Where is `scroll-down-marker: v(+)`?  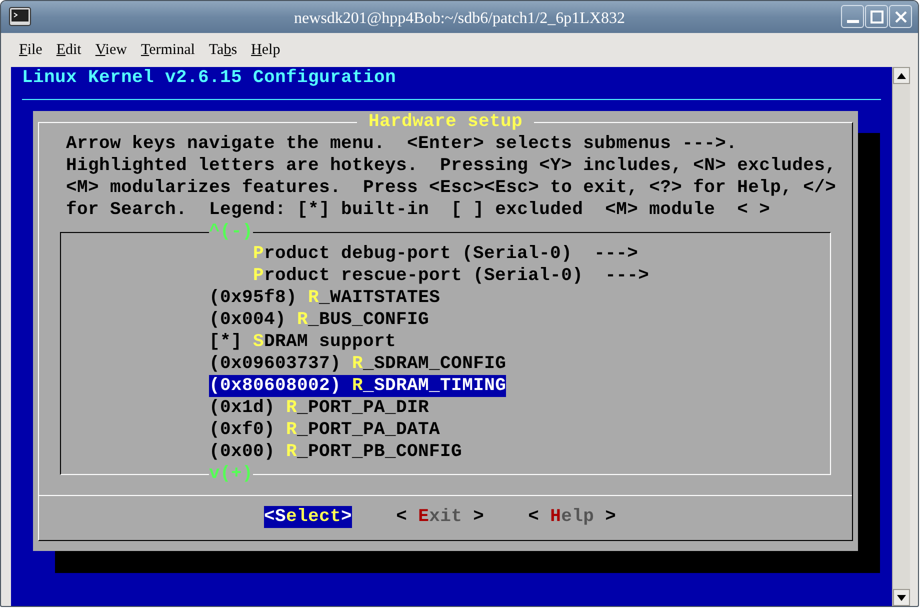
scroll-down-marker: v(+) is located at coordinates (231, 474).